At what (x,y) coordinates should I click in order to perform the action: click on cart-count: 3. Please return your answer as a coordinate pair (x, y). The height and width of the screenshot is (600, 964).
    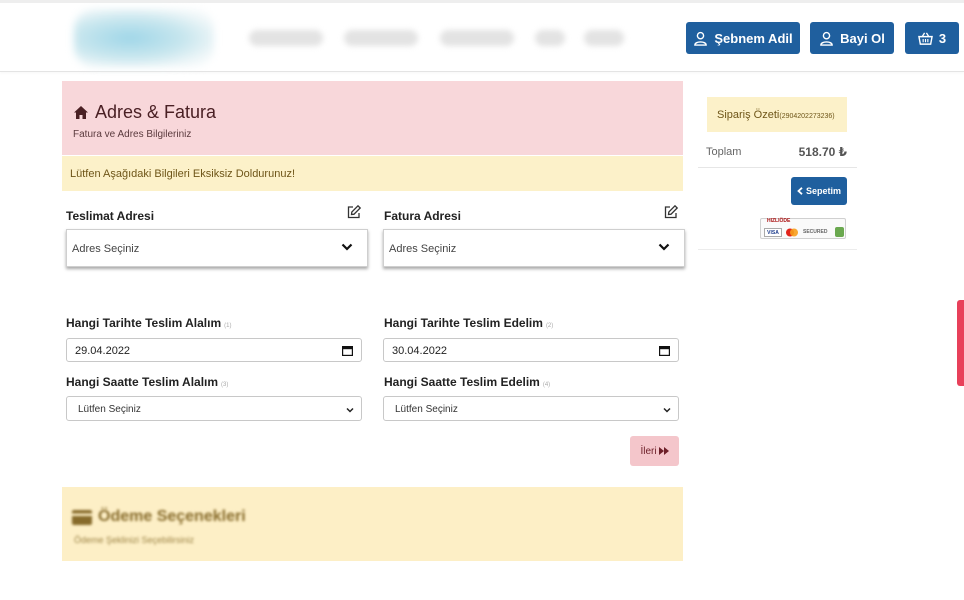
    Looking at the image, I should click on (942, 38).